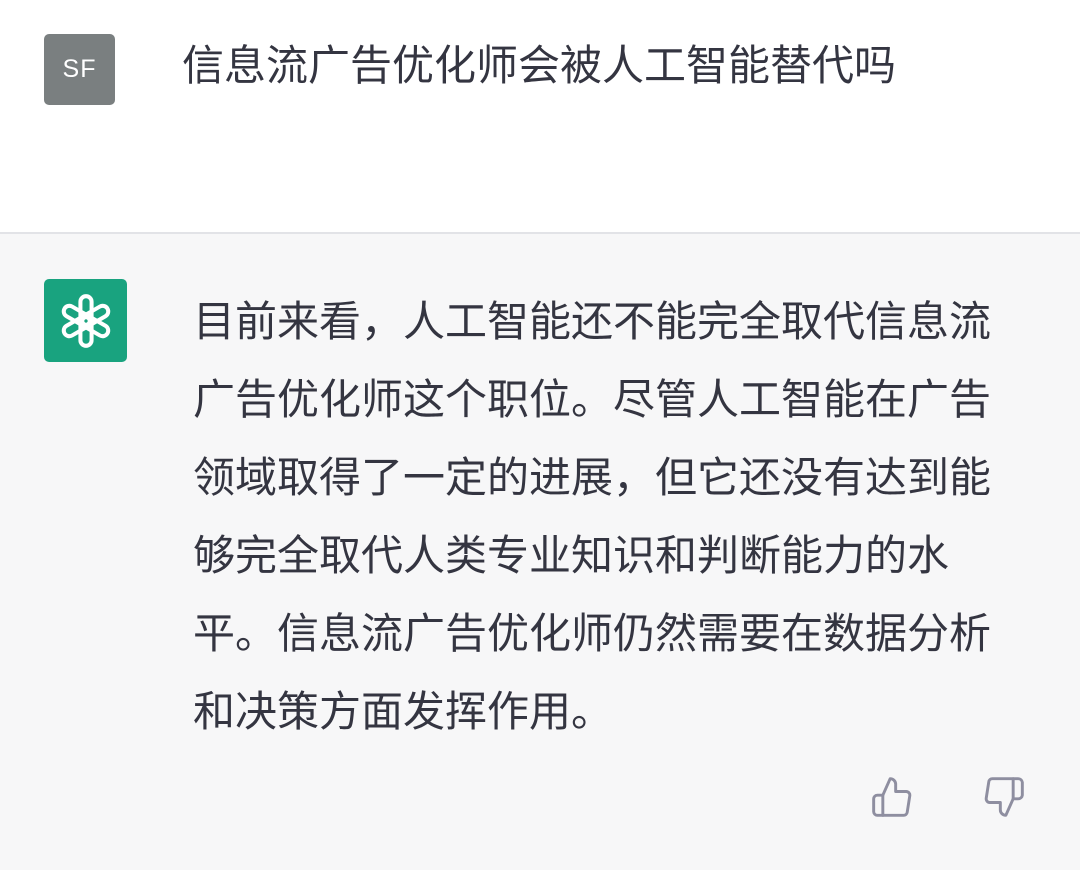  I want to click on assistant-avatar, so click(85, 320).